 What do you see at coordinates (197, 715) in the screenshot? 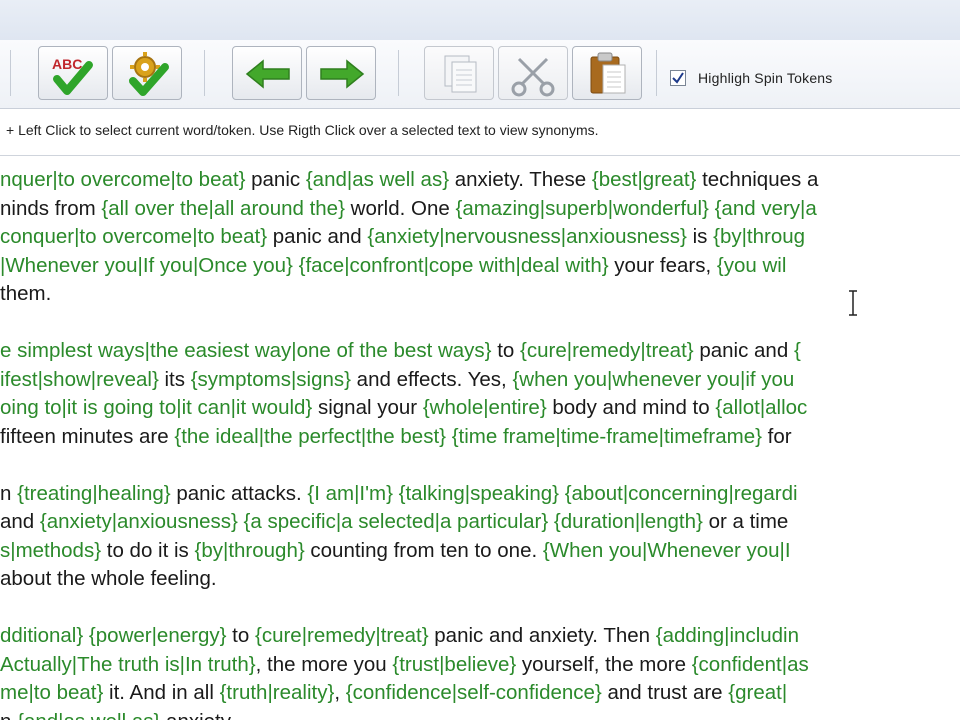
I see `plain-text: anxiety.` at bounding box center [197, 715].